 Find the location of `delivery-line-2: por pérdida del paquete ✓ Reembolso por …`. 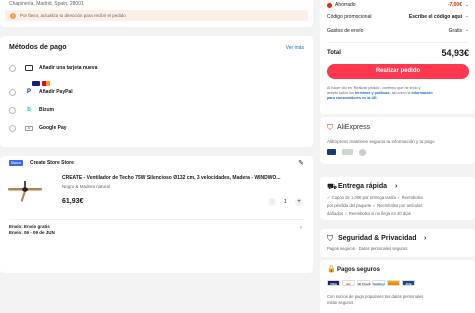

delivery-line-2: por pérdida del paquete ✓ Reembolso por … is located at coordinates (375, 205).